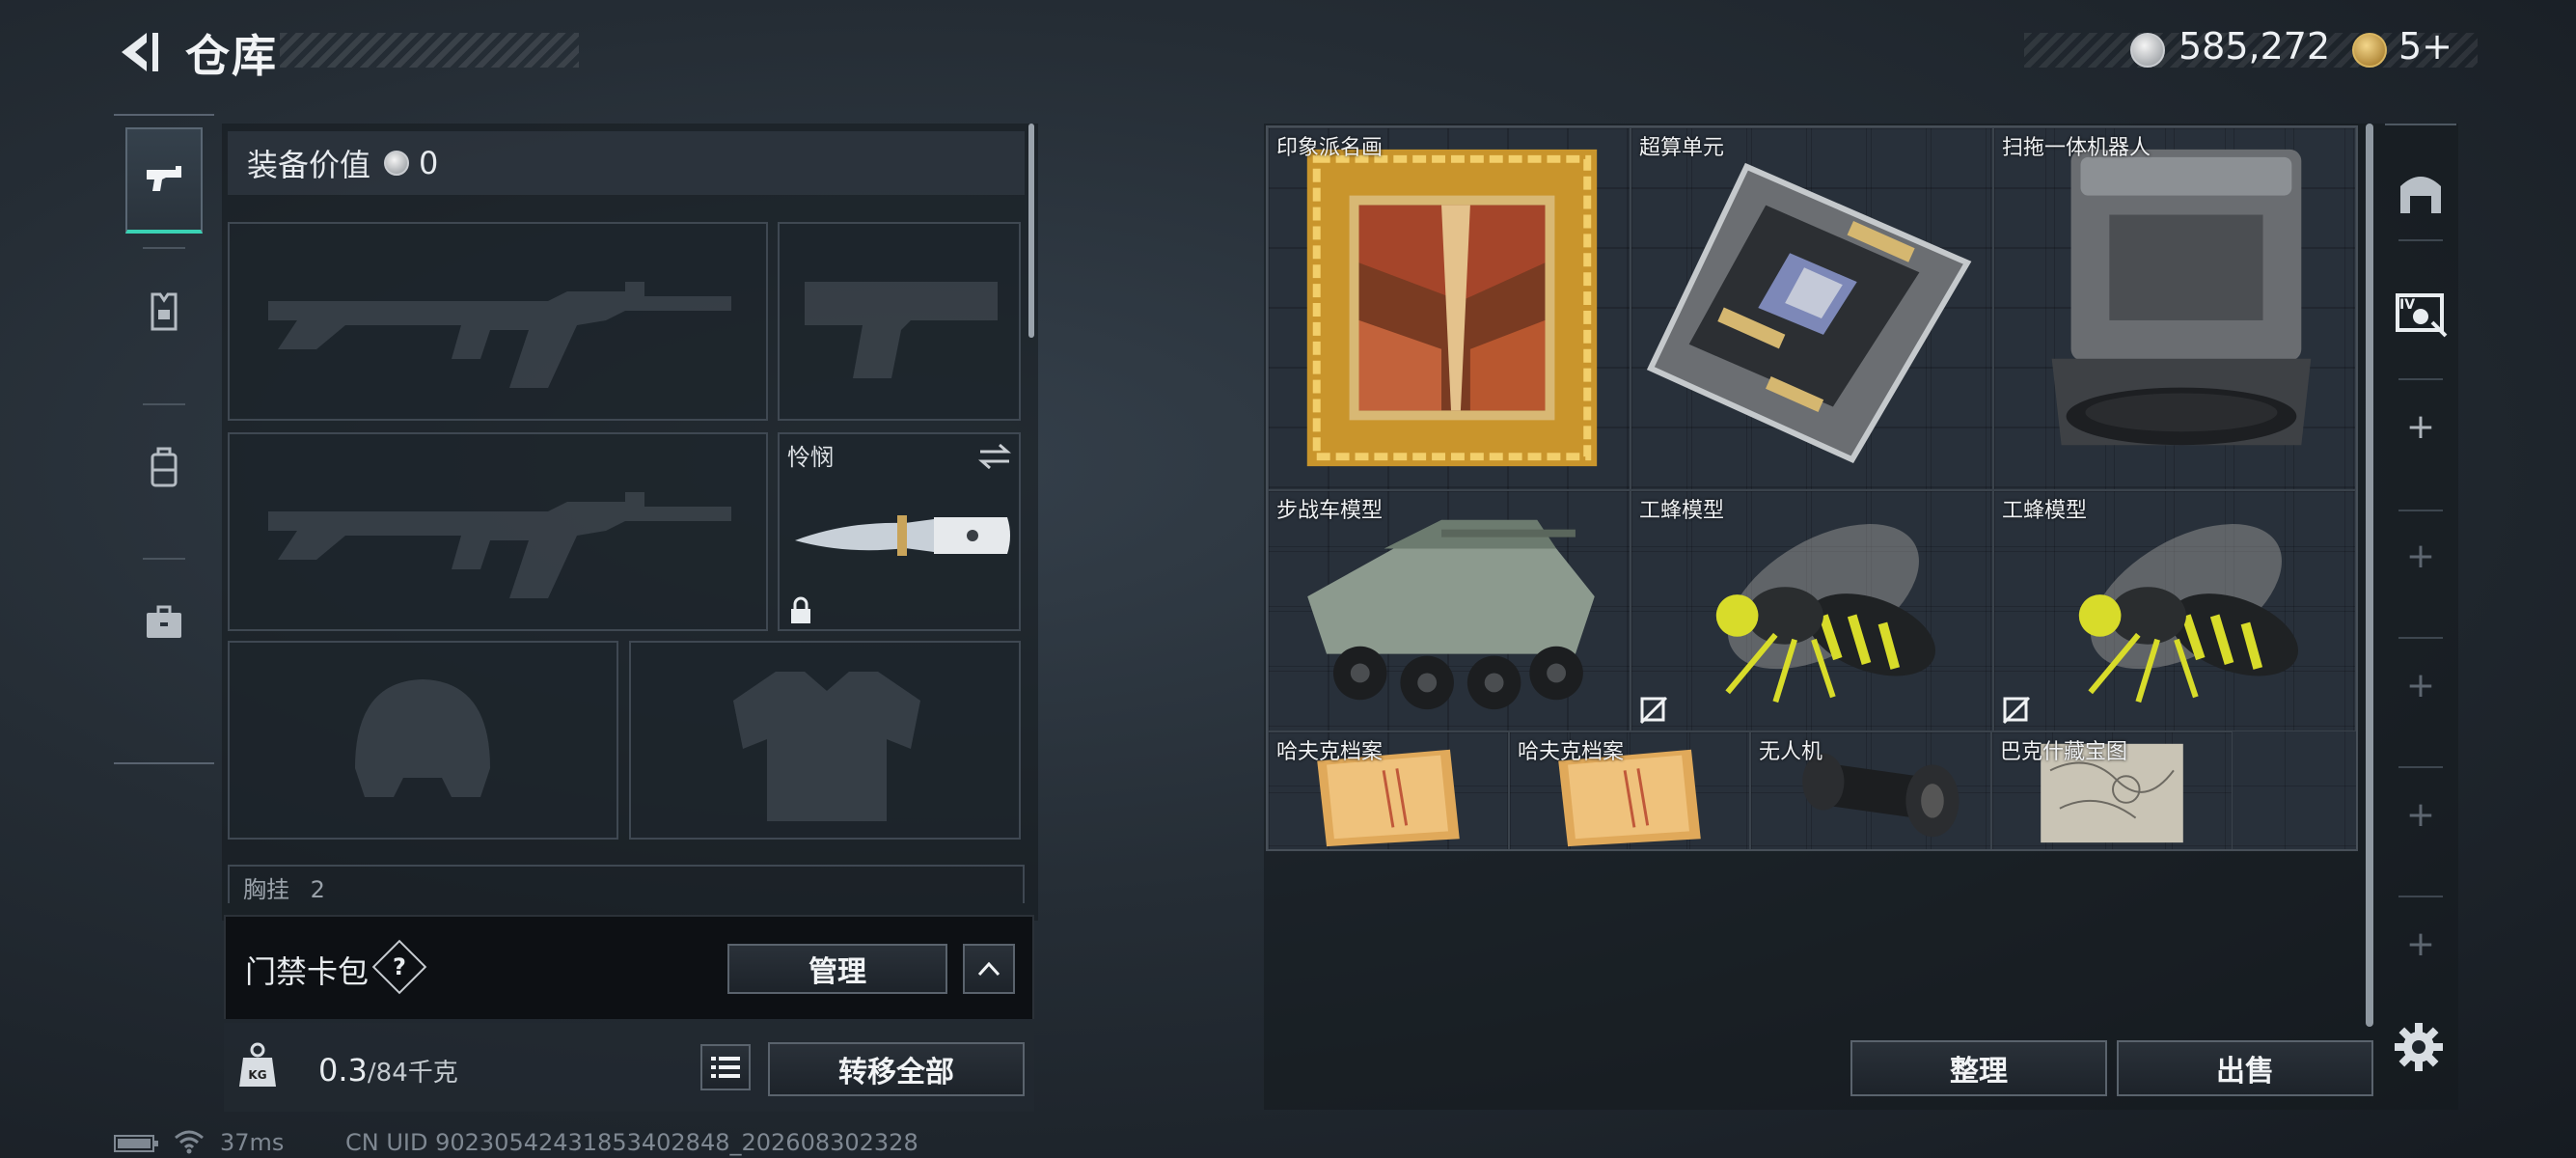 Image resolution: width=2576 pixels, height=1158 pixels. I want to click on ifv-model-icon, so click(1451, 614).